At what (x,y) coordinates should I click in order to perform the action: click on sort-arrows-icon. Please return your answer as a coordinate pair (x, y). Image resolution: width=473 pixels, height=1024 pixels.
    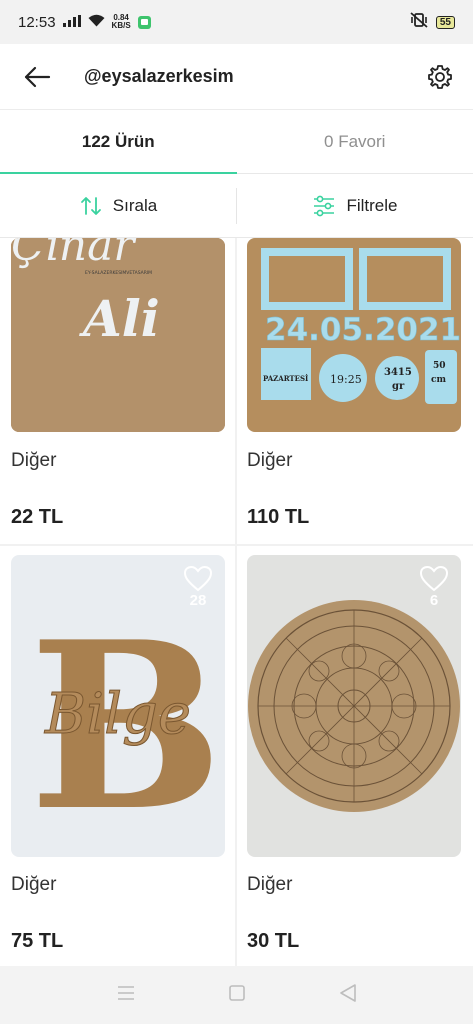
    Looking at the image, I should click on (90, 205).